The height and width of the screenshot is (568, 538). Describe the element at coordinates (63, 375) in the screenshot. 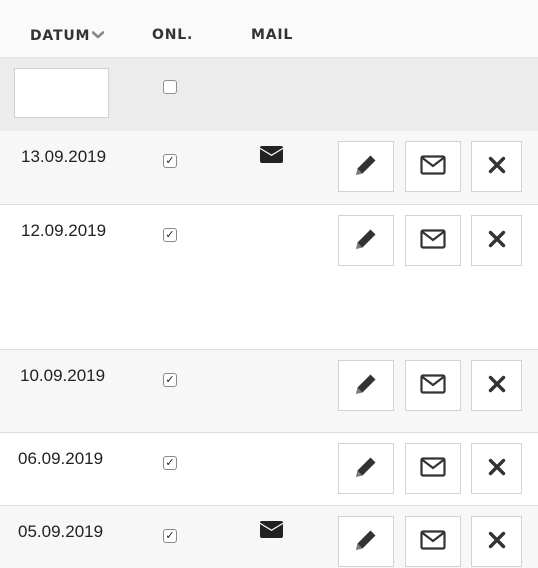

I see `row-date: 10.09.2019` at that location.